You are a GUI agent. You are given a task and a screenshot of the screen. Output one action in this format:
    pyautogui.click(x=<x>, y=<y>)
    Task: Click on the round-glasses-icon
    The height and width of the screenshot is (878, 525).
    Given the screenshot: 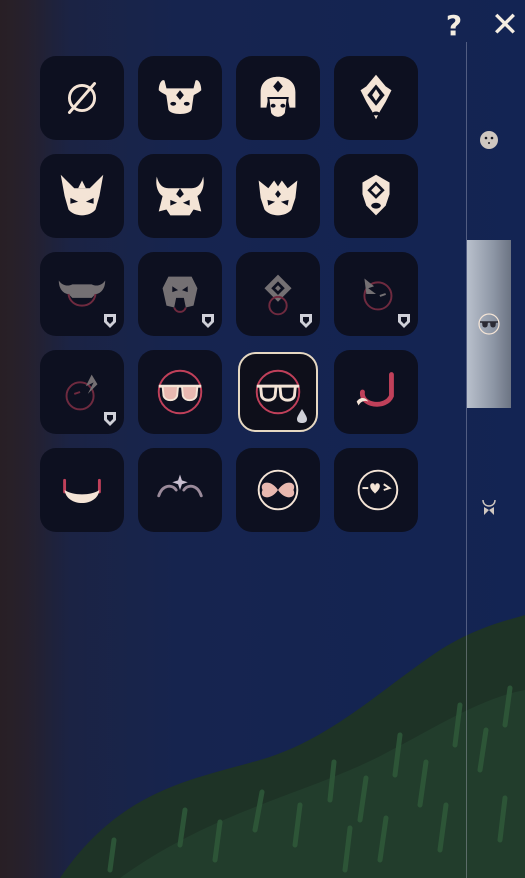 What is the action you would take?
    pyautogui.click(x=180, y=392)
    